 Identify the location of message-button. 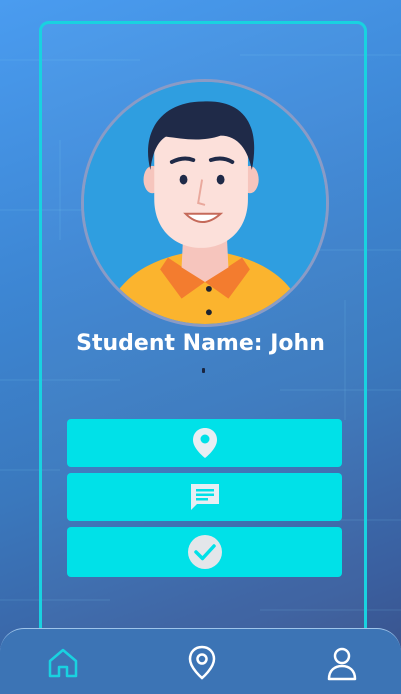
(204, 497).